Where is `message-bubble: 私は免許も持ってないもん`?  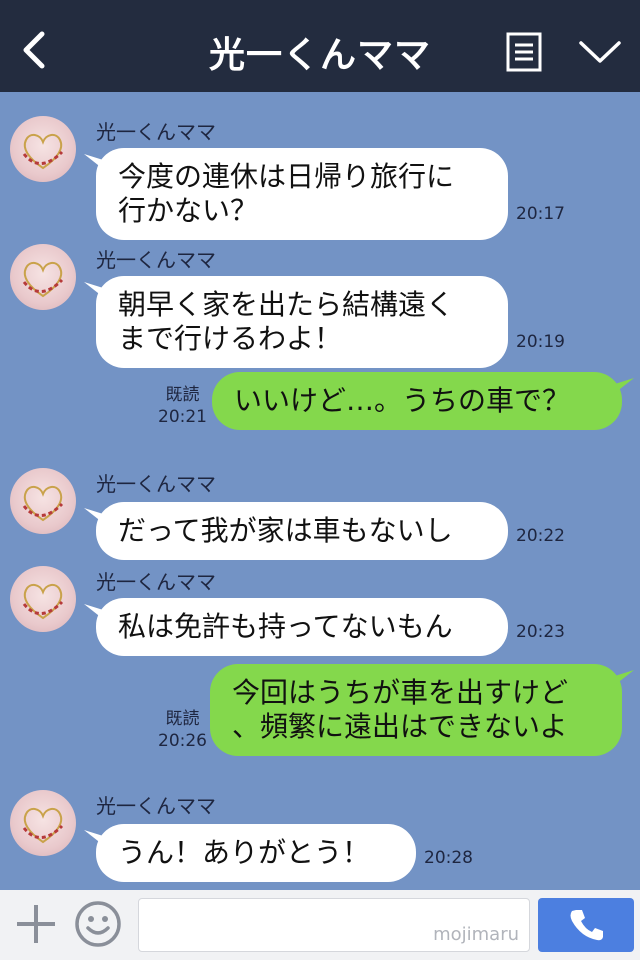
message-bubble: 私は免許も持ってないもん is located at coordinates (302, 627).